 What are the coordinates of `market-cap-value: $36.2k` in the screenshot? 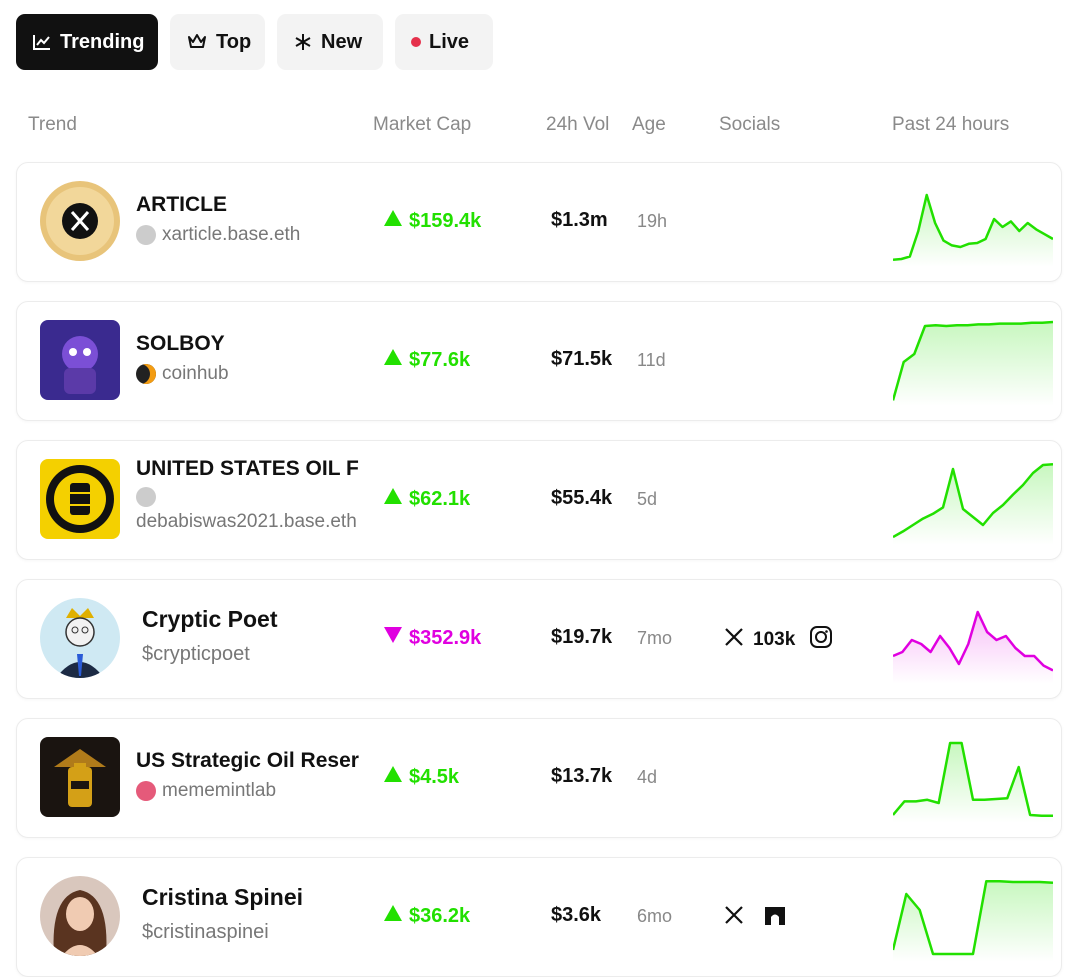 It's located at (440, 915).